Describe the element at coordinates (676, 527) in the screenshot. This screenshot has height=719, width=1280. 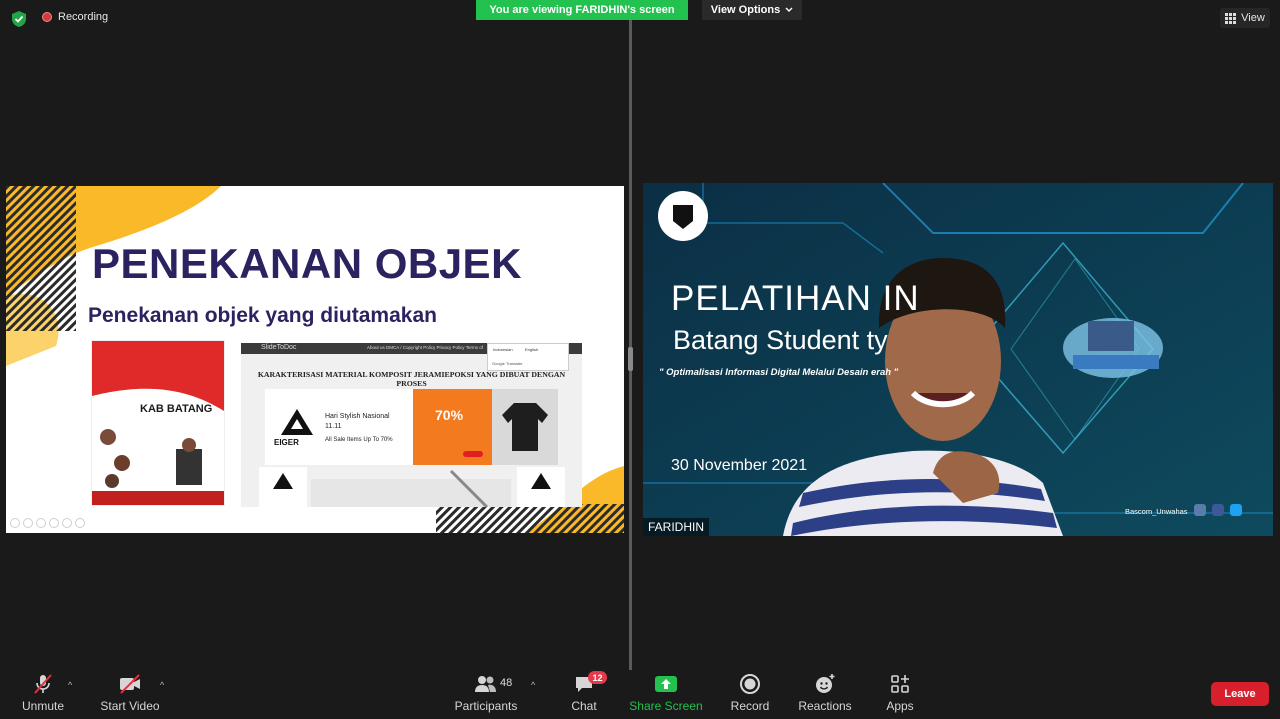
I see `participant-name-tag: FARIDHIN` at that location.